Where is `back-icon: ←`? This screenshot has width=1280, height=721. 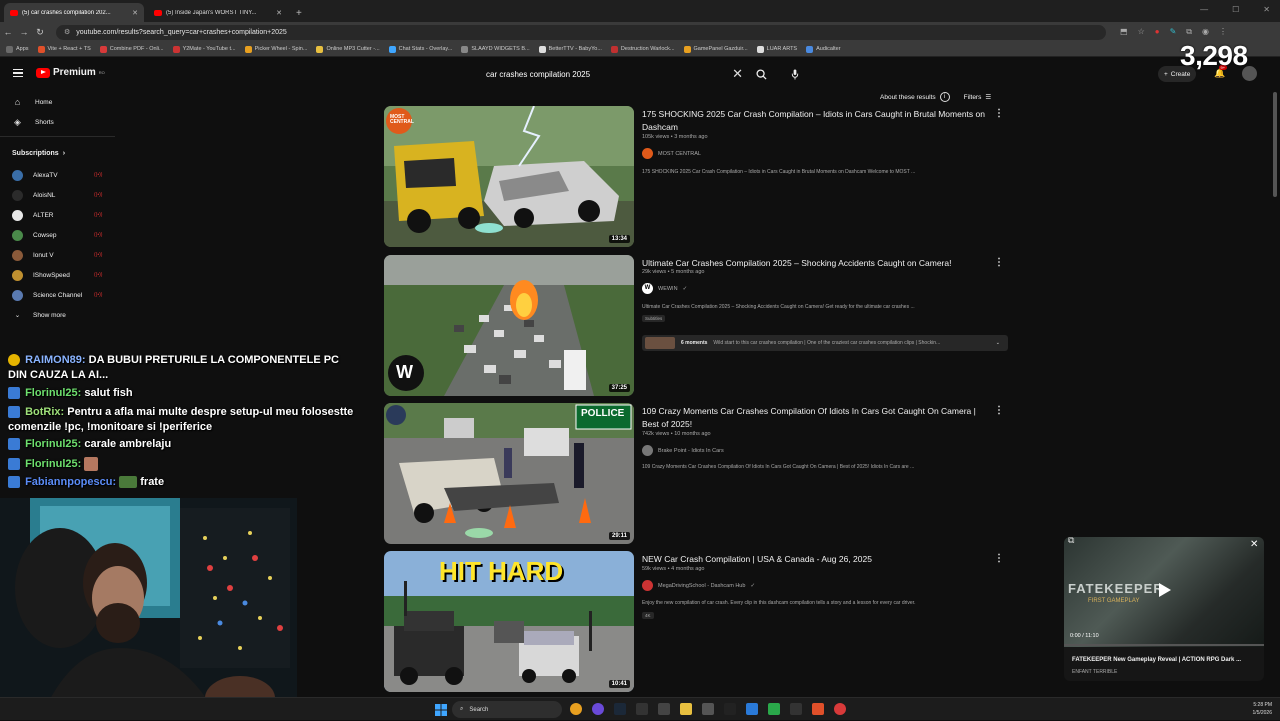
back-icon: ← is located at coordinates (8, 32).